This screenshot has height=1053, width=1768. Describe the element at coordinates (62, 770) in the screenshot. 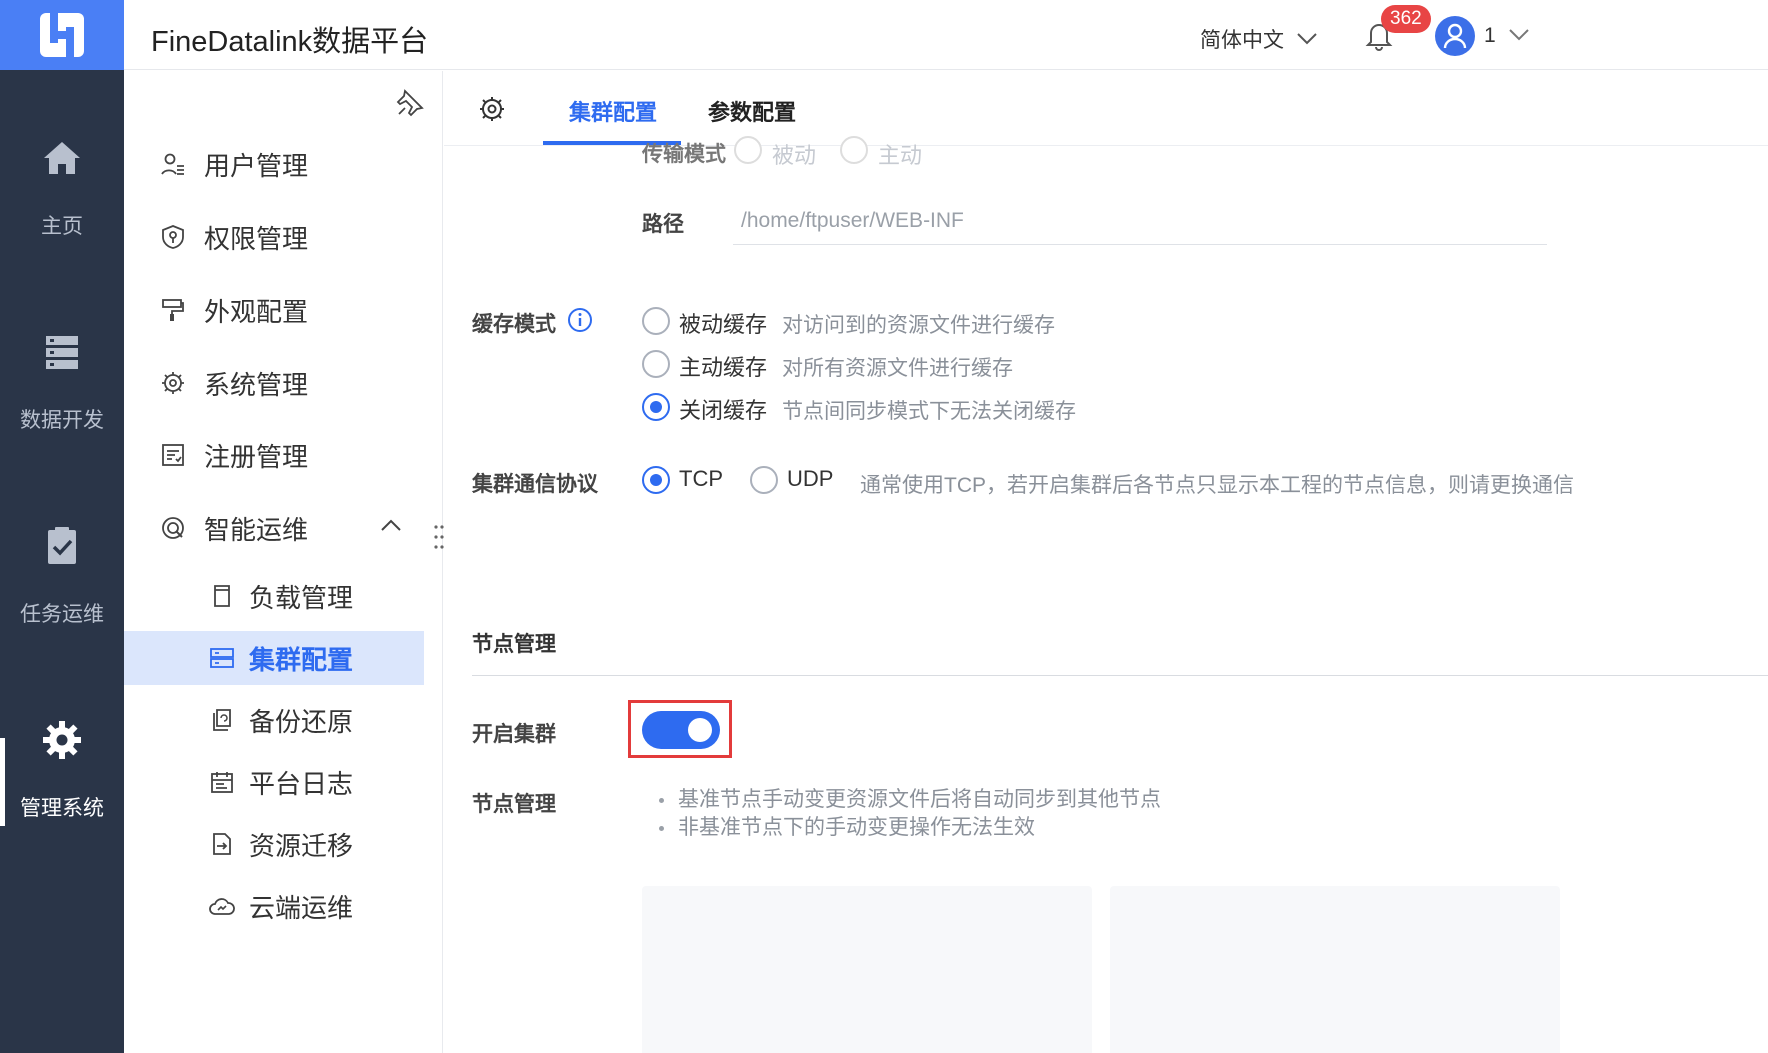

I see `rail-item-admin: 管理系统` at that location.